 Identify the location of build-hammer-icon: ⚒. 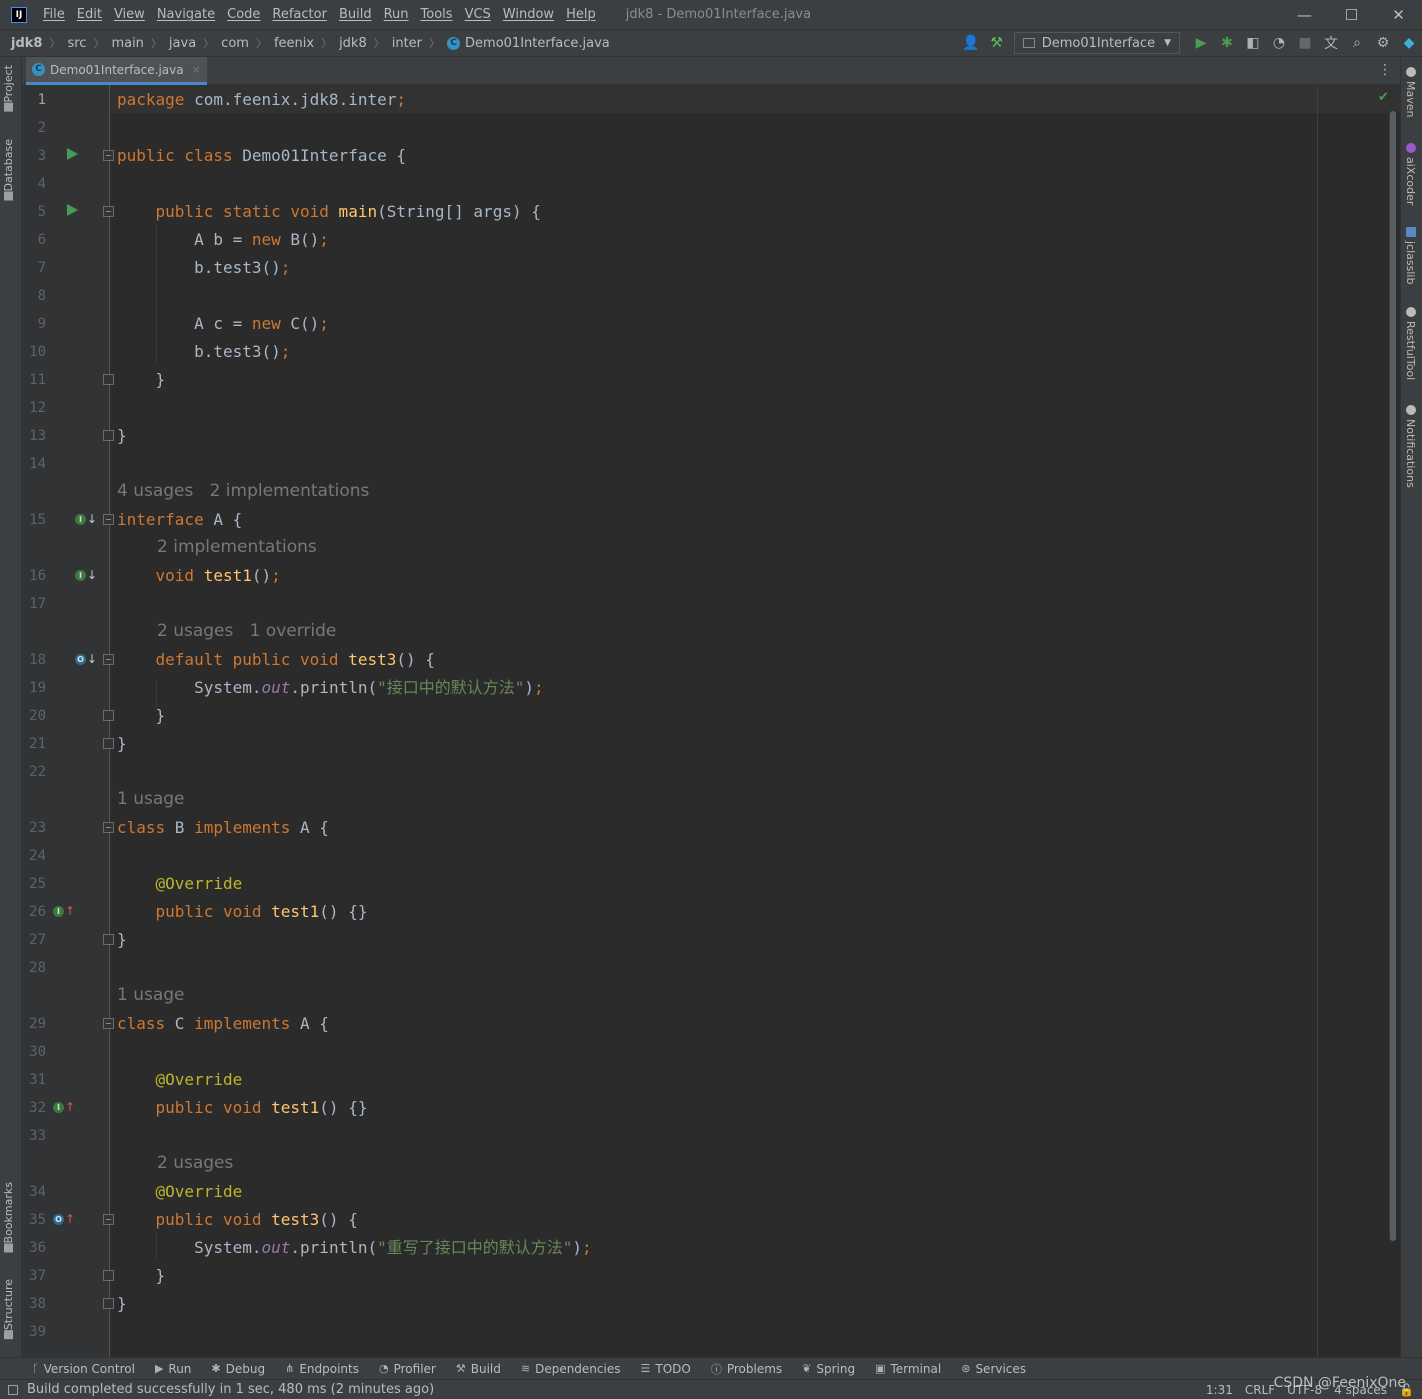
(997, 43).